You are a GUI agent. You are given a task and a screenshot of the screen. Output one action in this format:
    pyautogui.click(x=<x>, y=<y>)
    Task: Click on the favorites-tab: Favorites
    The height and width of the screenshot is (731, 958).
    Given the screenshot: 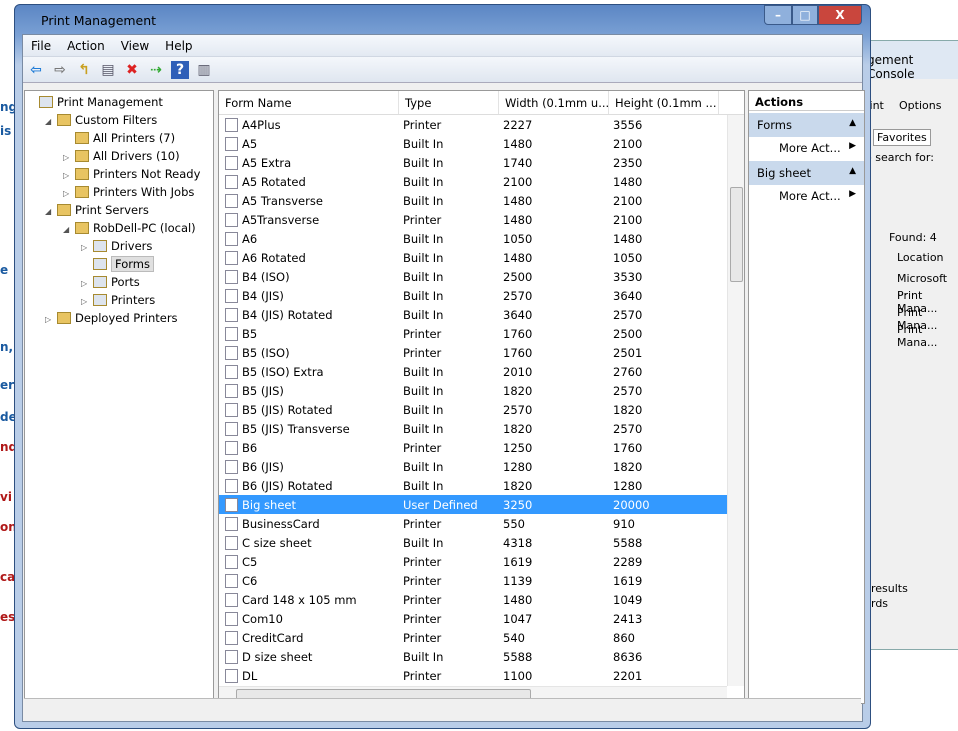 What is the action you would take?
    pyautogui.click(x=902, y=137)
    